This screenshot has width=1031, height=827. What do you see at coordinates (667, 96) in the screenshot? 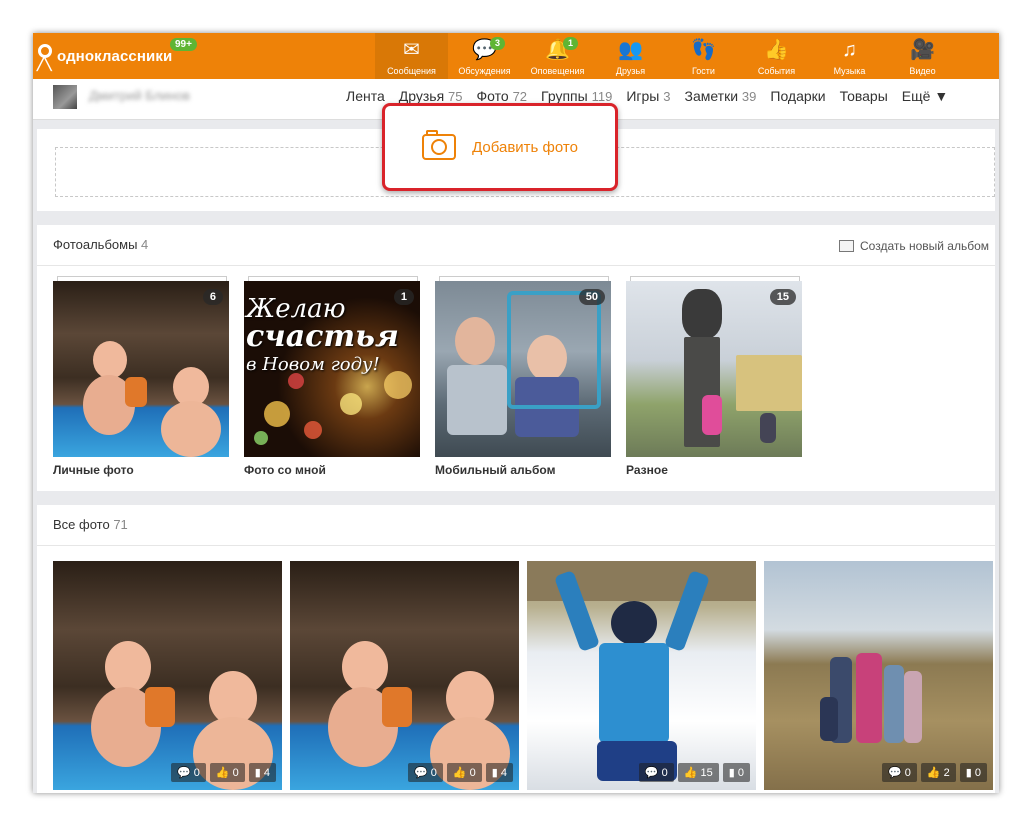
I see `tab-count: 3` at bounding box center [667, 96].